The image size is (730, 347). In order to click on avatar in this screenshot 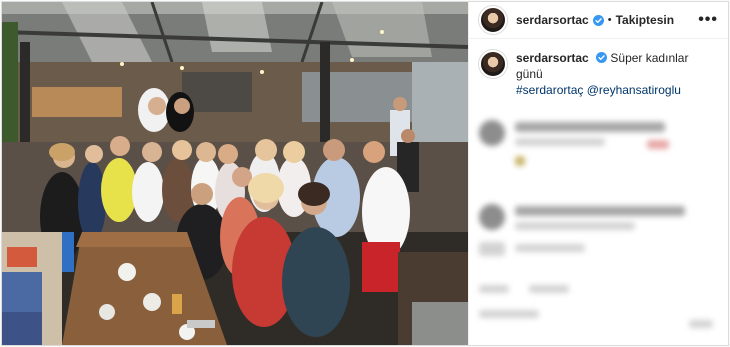, I will do `click(493, 20)`.